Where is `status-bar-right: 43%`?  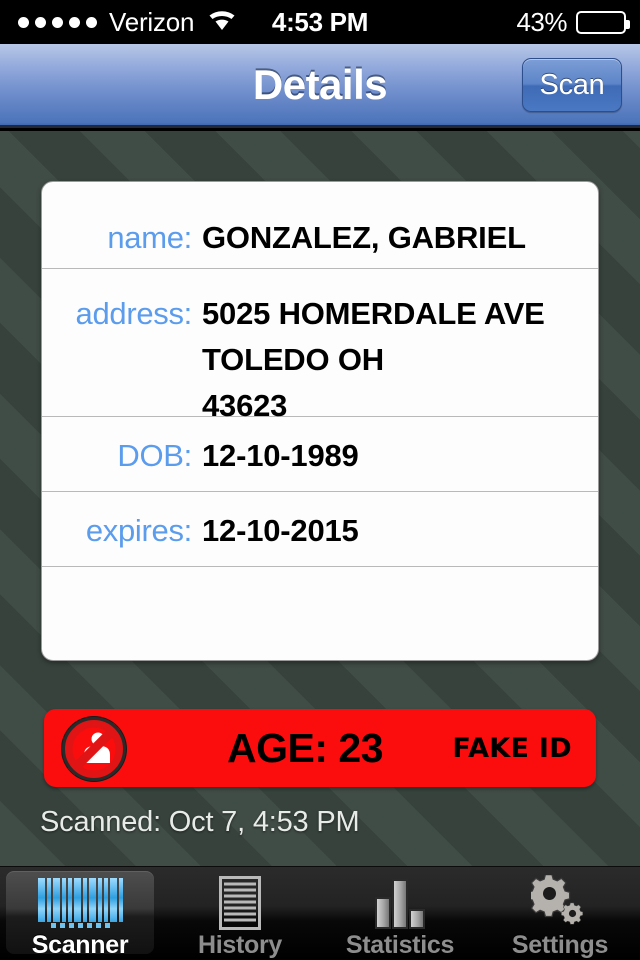 status-bar-right: 43% is located at coordinates (573, 22).